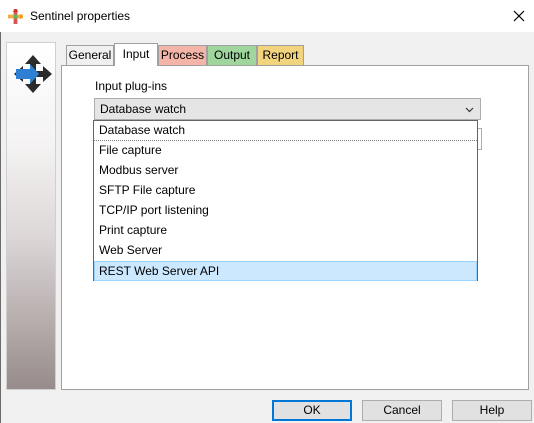  I want to click on tab-report: Report, so click(280, 55).